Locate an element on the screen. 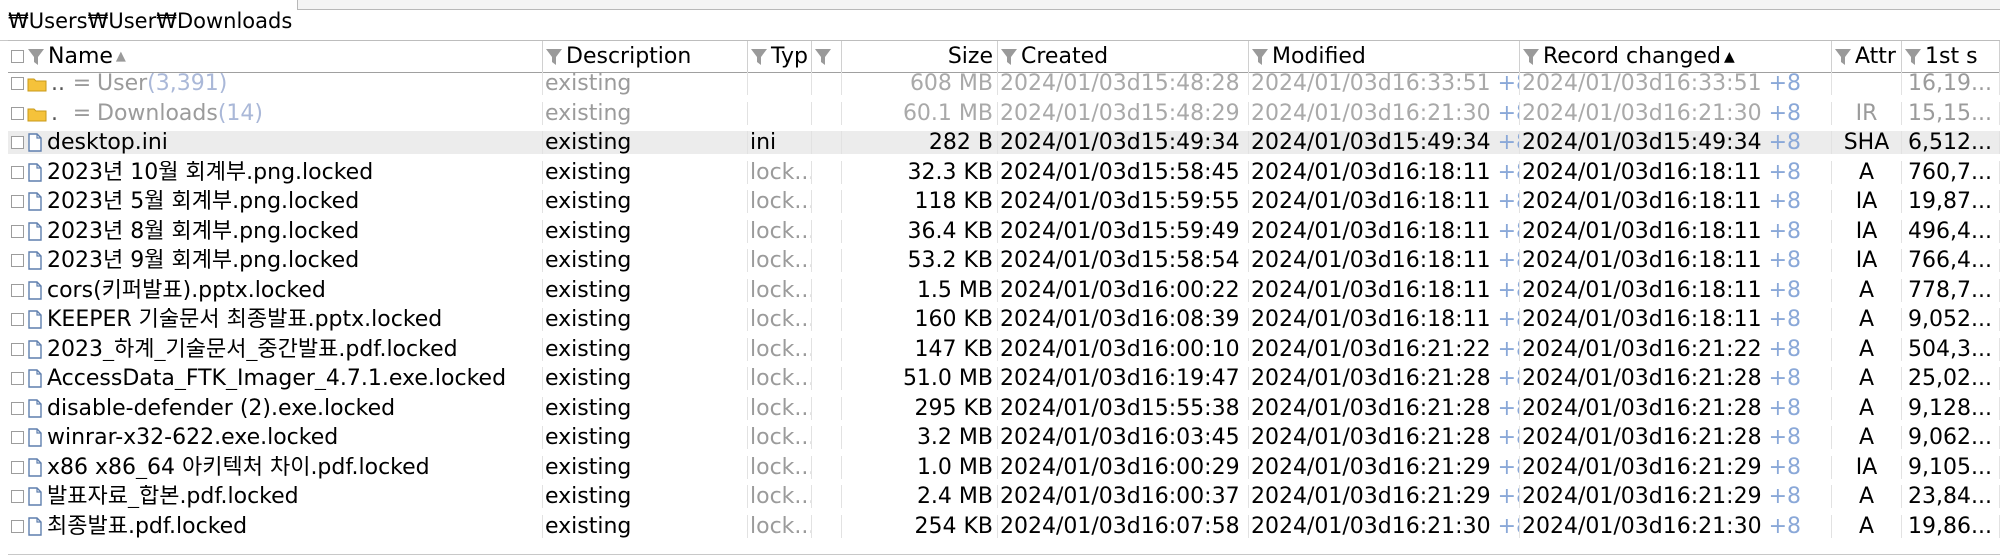  column-header-blank is located at coordinates (827, 56).